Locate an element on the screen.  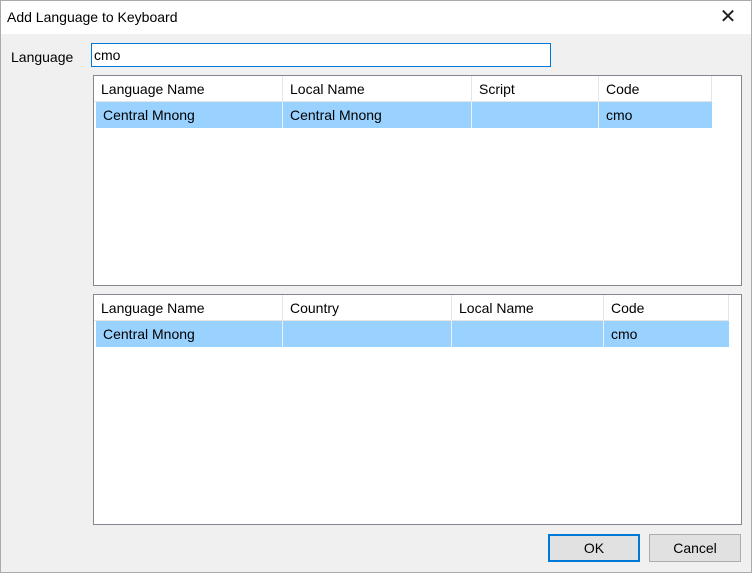
table-row-selected: Central Mnong cmo is located at coordinates (412, 334).